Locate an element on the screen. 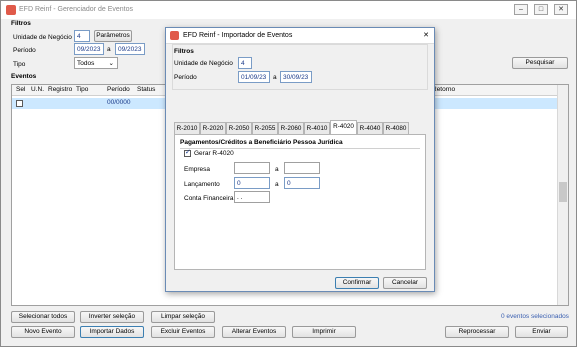  pesquisar-button: Pesquisar is located at coordinates (540, 63).